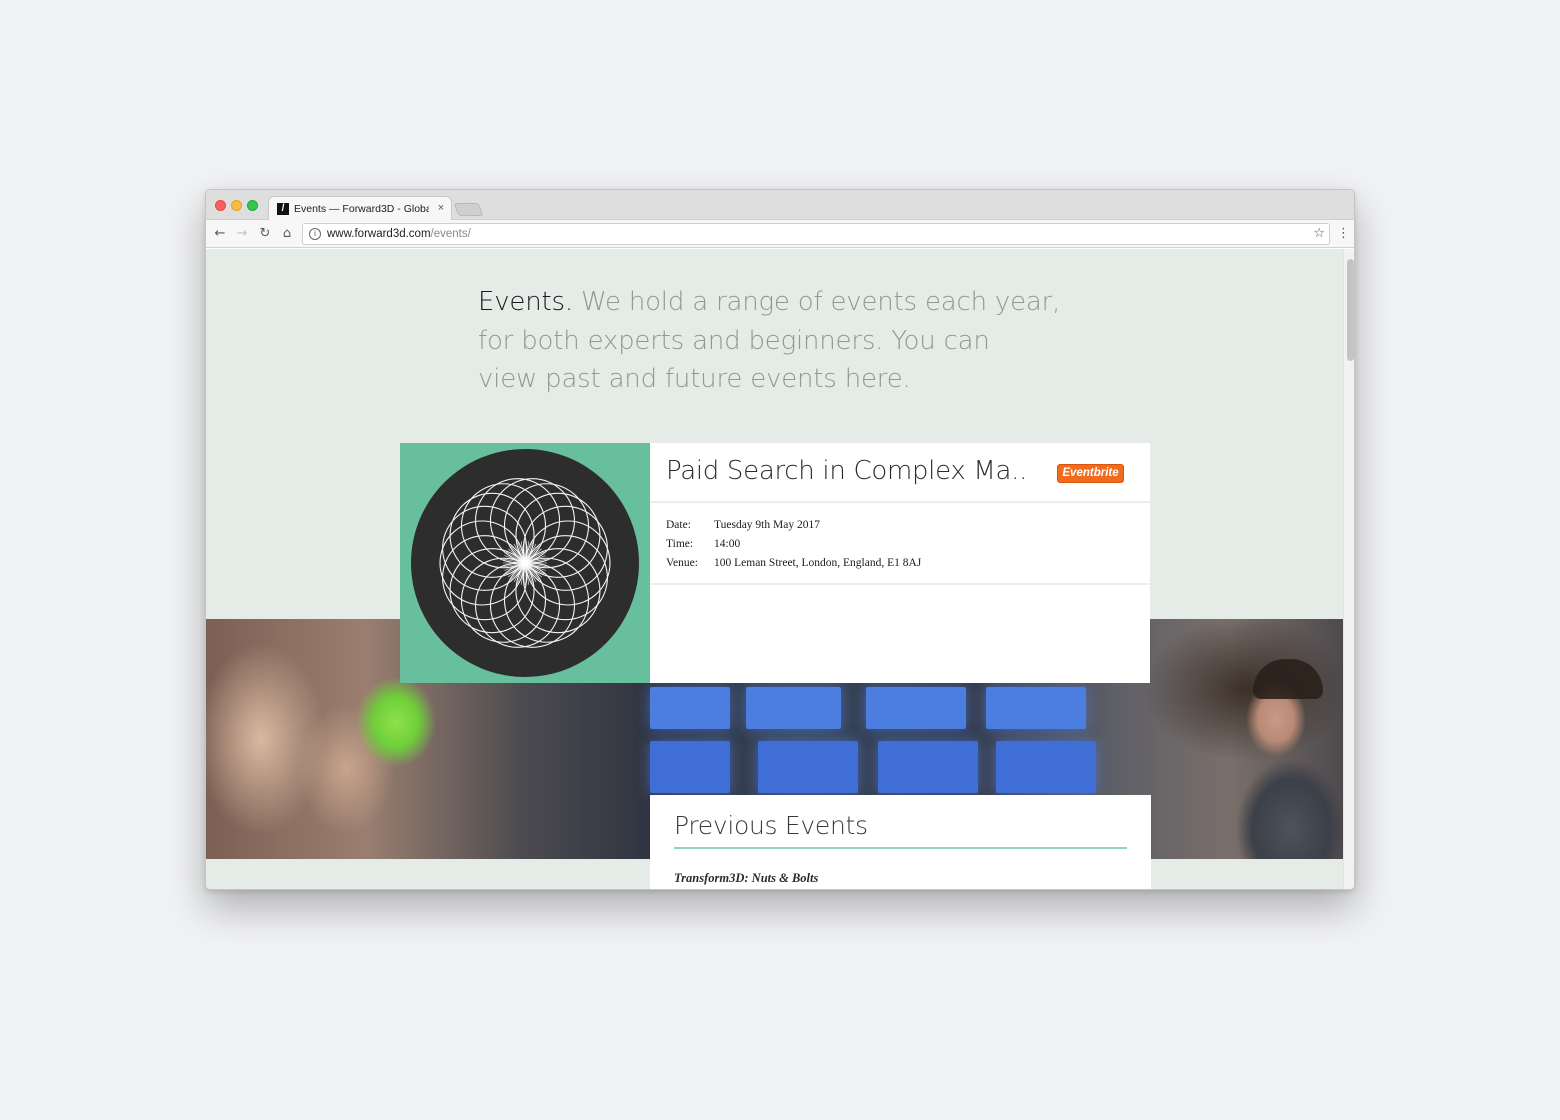 The image size is (1560, 1120). I want to click on tab-close-icon: ×, so click(441, 209).